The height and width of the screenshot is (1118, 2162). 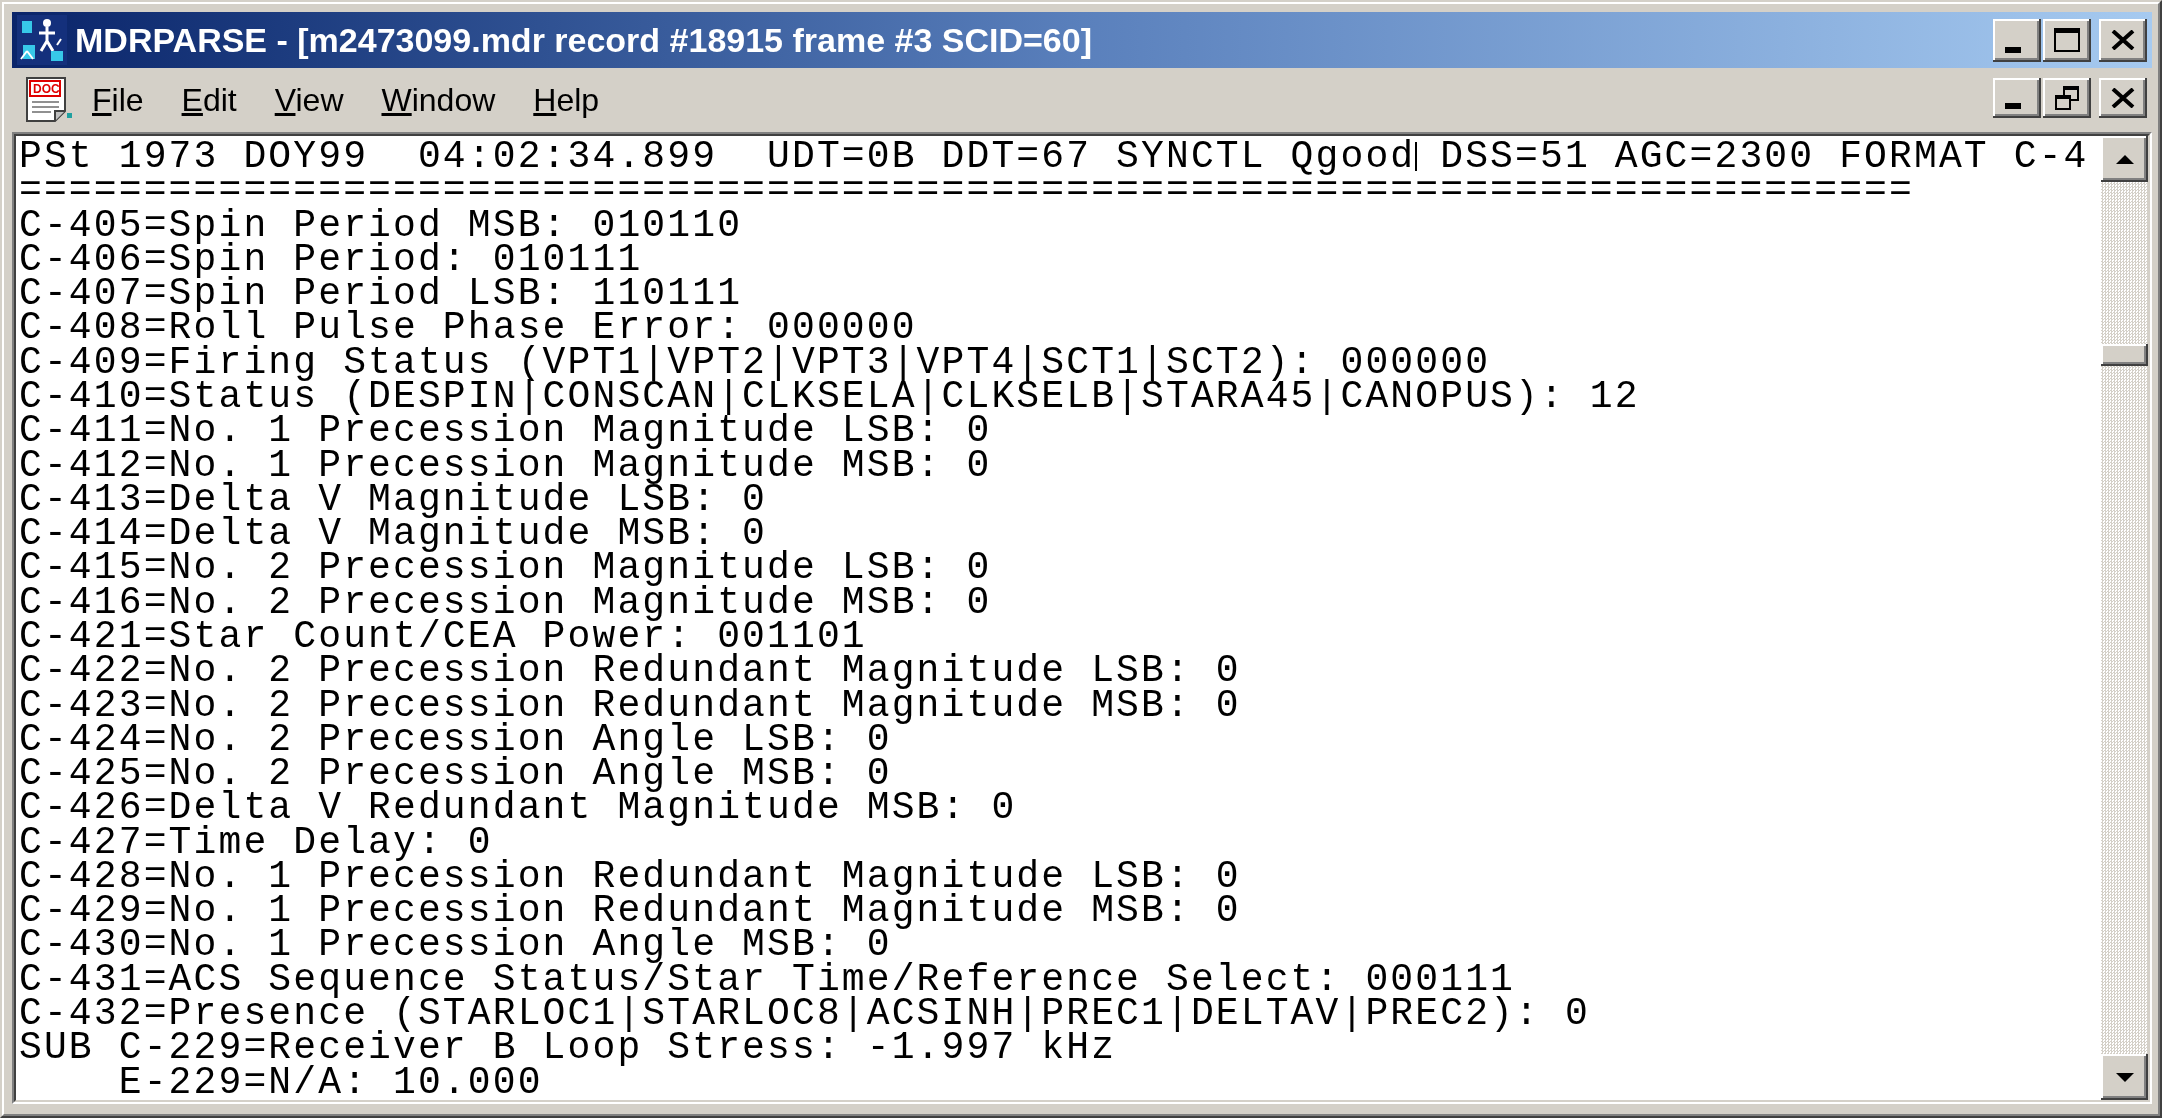 I want to click on menu-item: Edit, so click(x=209, y=99).